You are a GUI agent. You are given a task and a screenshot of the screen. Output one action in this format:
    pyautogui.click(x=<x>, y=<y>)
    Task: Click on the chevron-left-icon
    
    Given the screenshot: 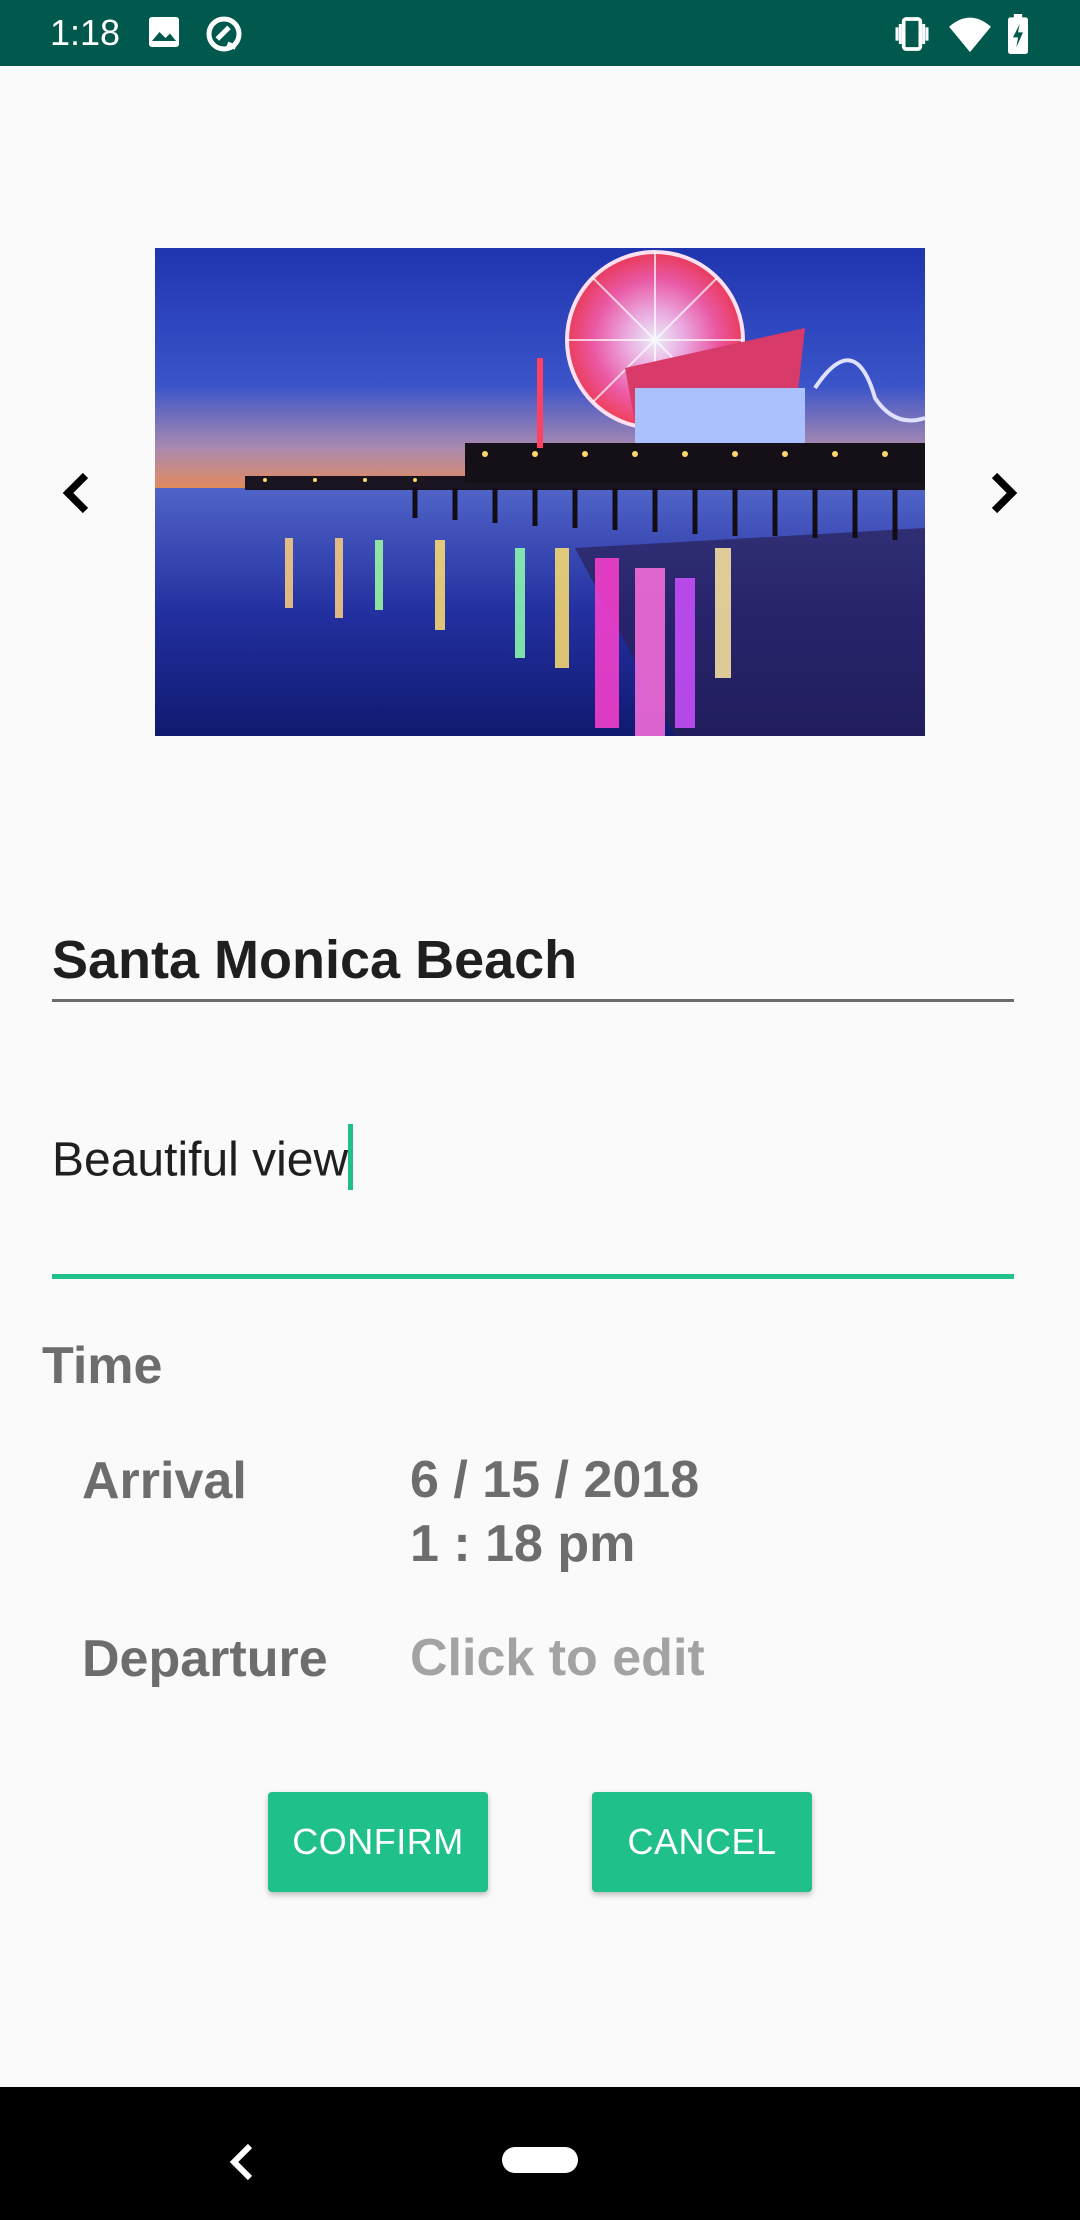 What is the action you would take?
    pyautogui.click(x=78, y=493)
    